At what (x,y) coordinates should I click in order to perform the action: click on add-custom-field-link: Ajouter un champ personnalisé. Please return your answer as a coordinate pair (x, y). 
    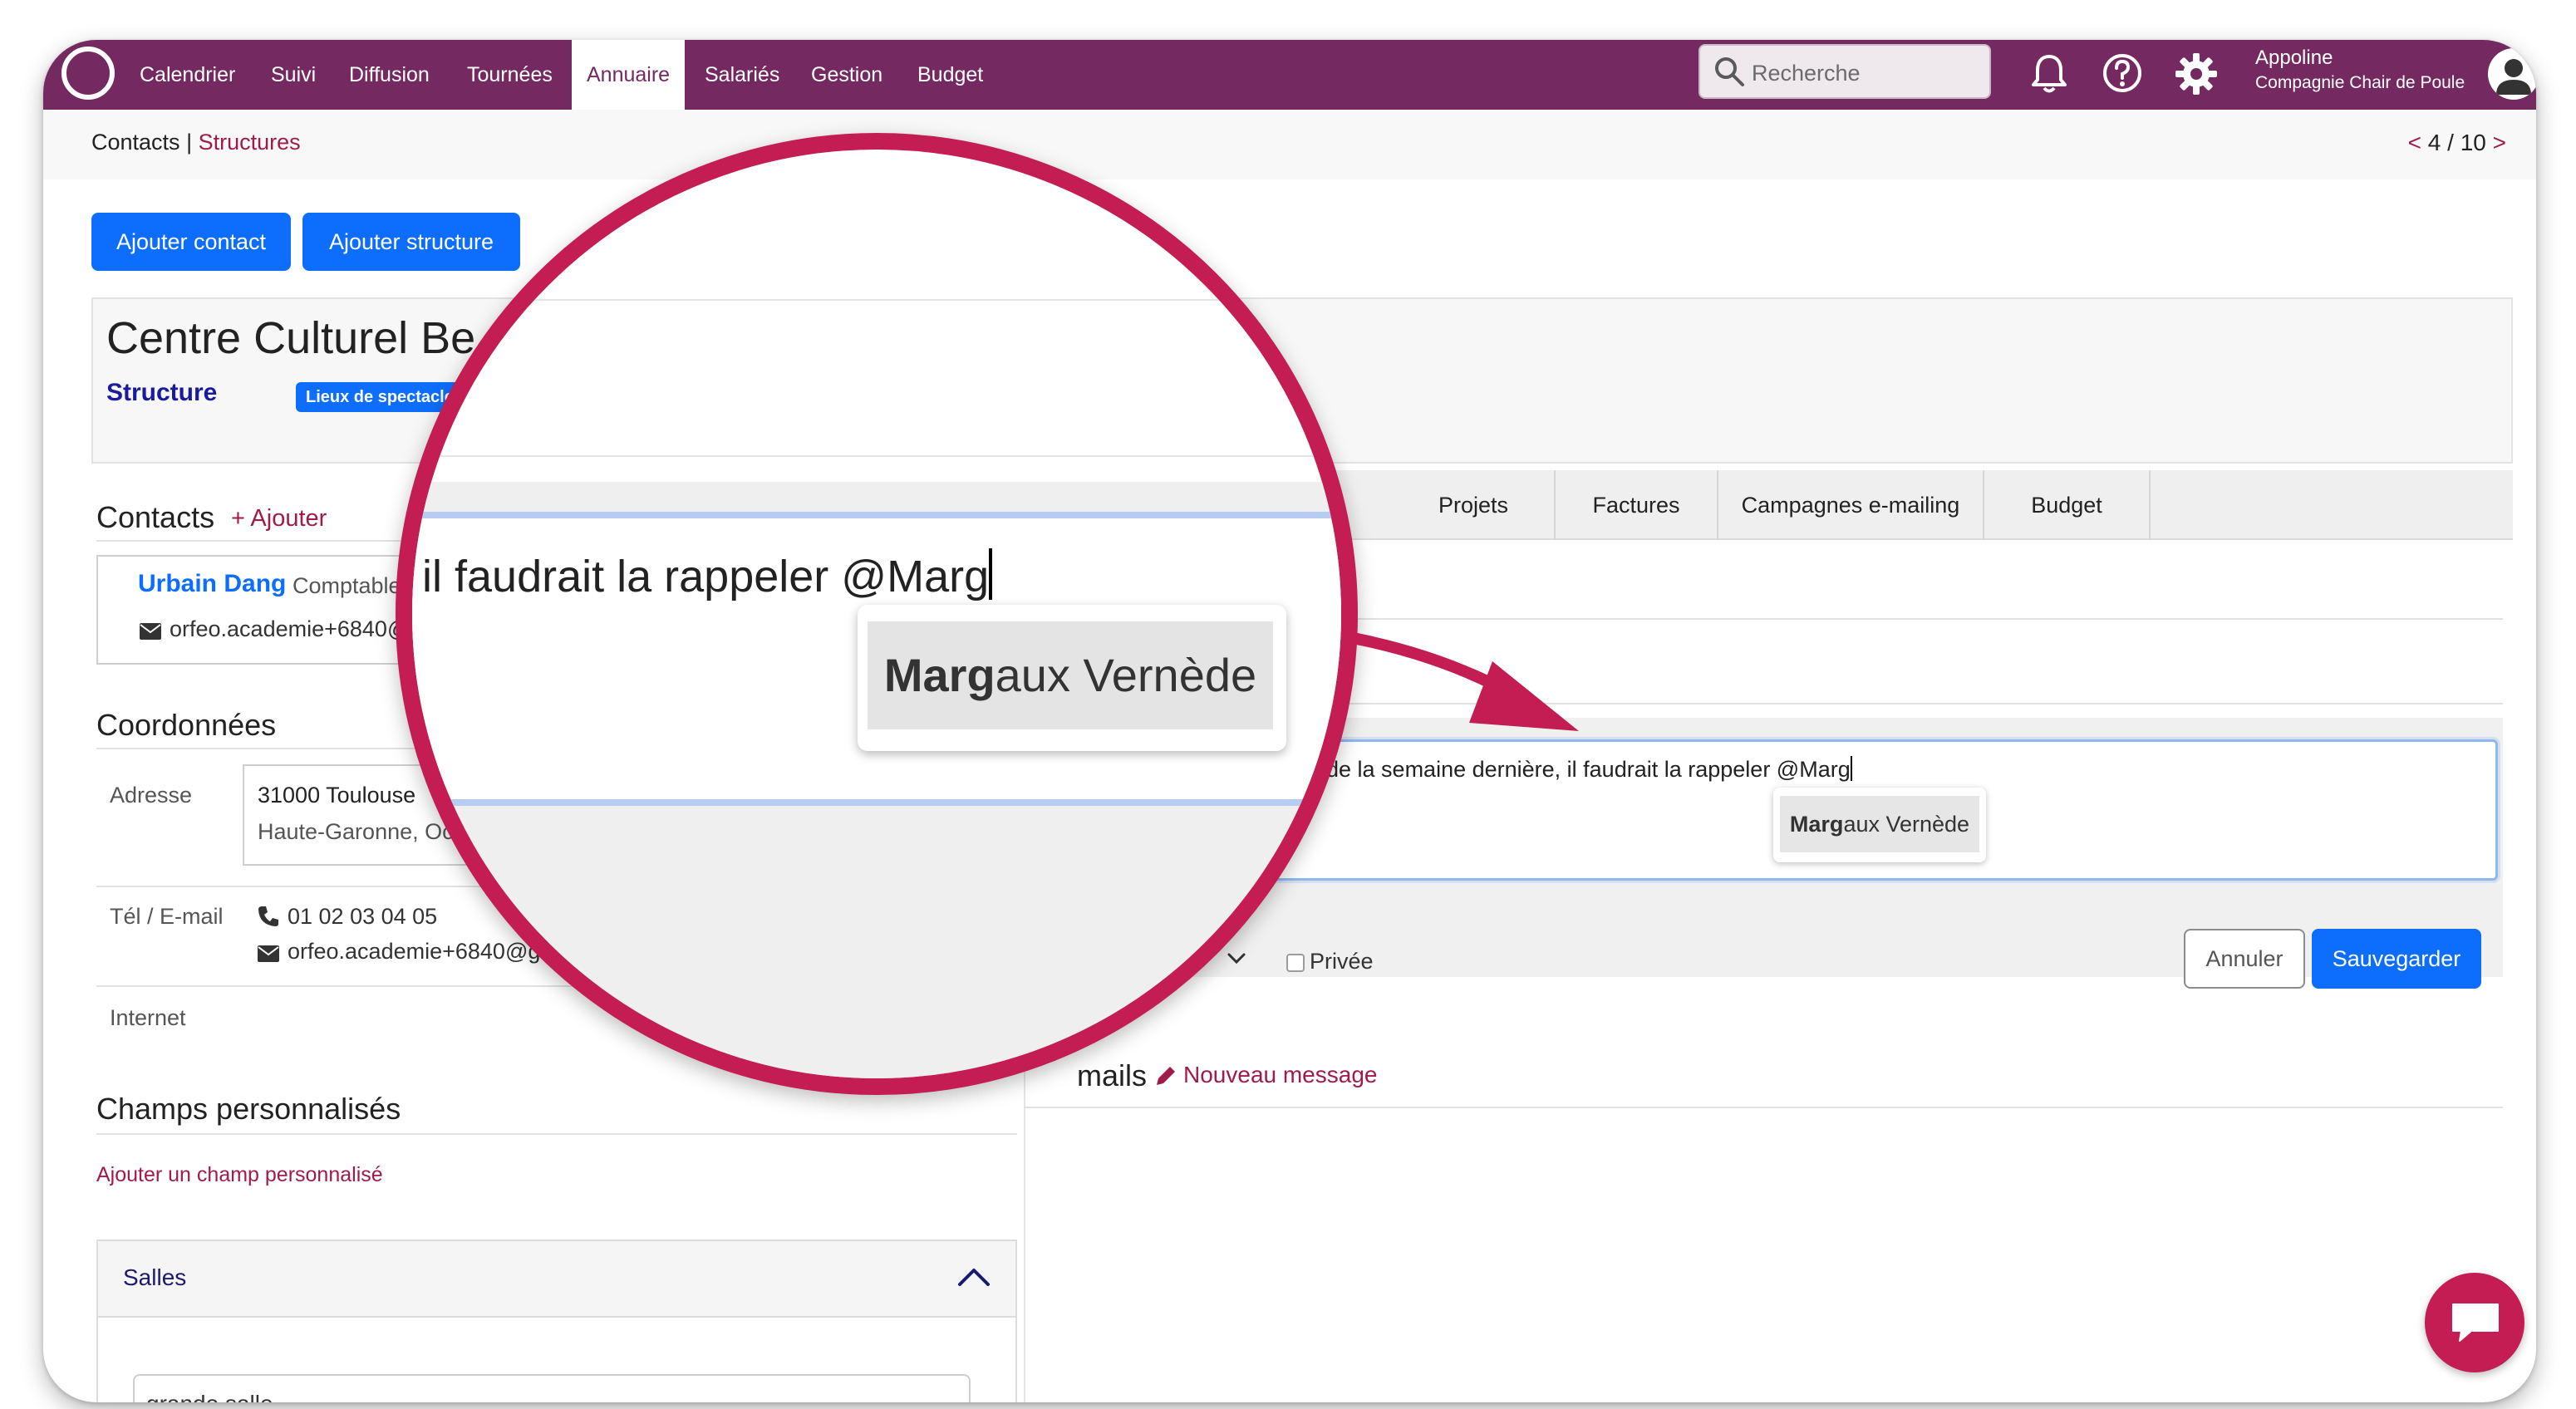
    Looking at the image, I should click on (239, 1175).